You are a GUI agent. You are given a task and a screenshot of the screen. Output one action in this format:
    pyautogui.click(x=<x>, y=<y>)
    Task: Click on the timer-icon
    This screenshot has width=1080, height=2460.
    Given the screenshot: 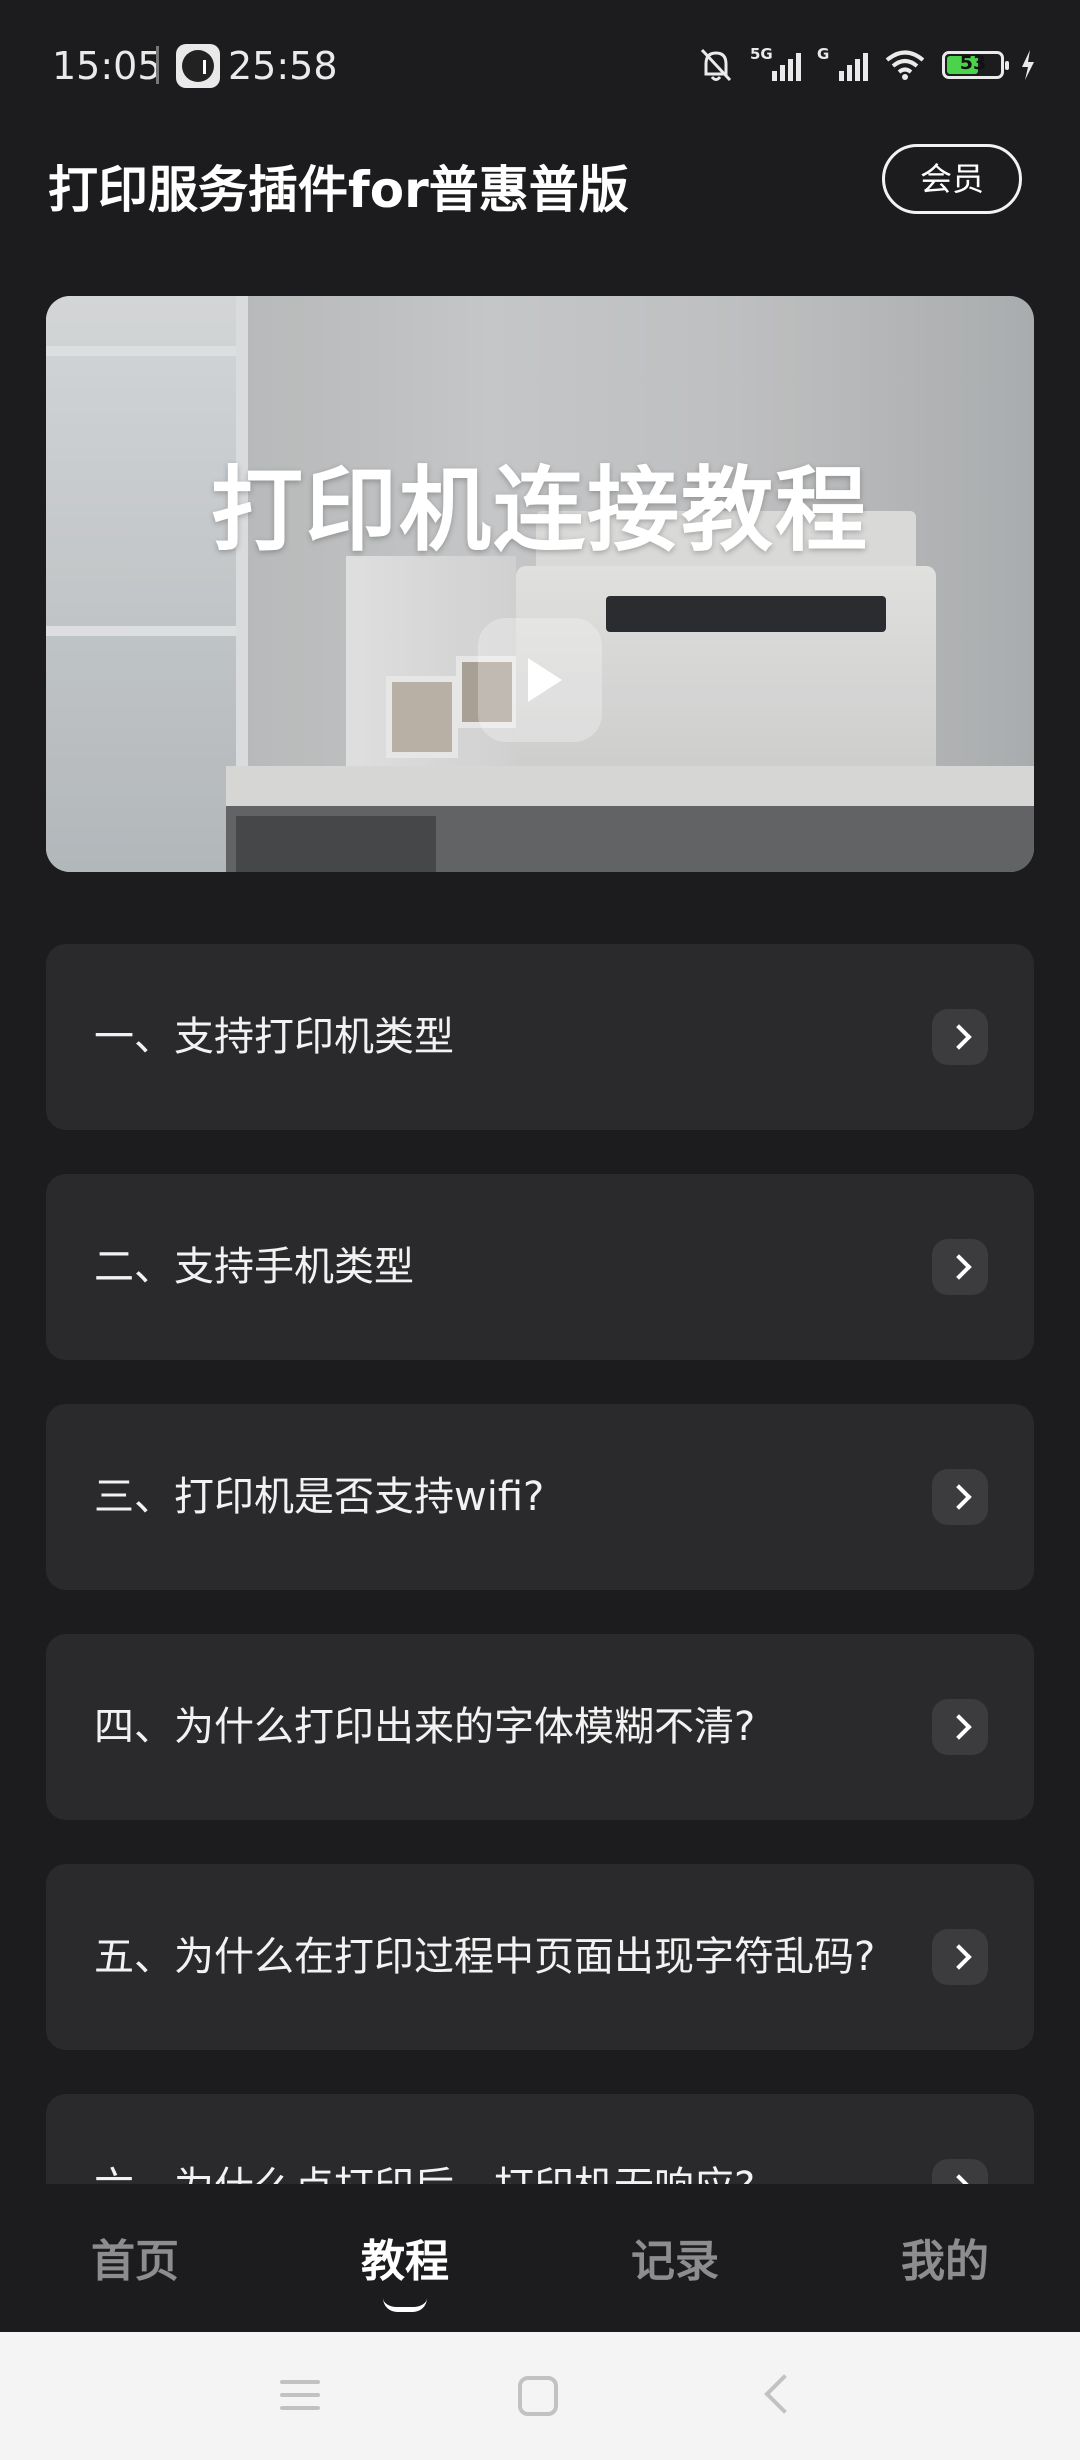 What is the action you would take?
    pyautogui.click(x=198, y=66)
    